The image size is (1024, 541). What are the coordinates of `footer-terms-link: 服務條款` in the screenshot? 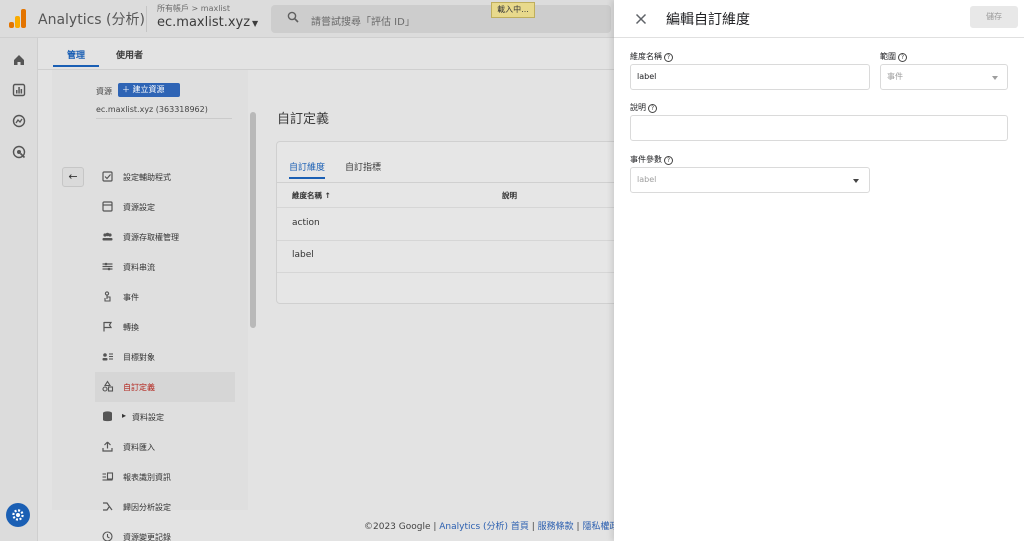 It's located at (556, 527).